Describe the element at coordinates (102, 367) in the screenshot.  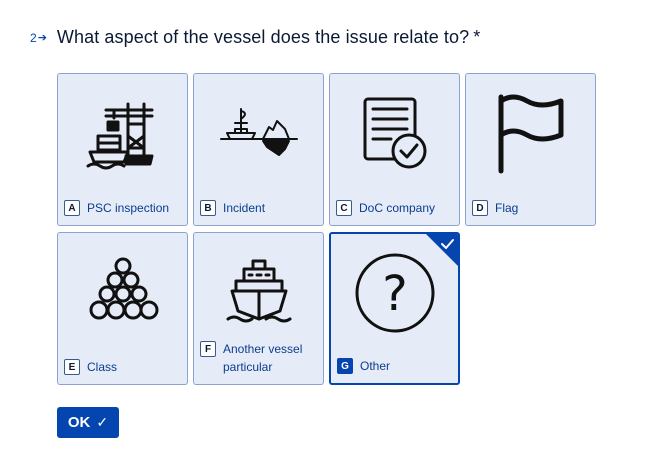
I see `option-label: Class` at that location.